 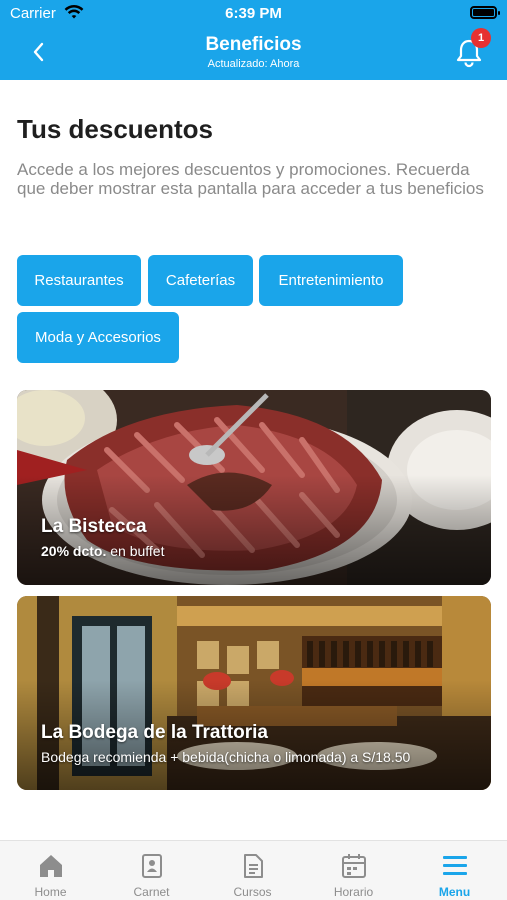 What do you see at coordinates (50, 866) in the screenshot?
I see `home-icon` at bounding box center [50, 866].